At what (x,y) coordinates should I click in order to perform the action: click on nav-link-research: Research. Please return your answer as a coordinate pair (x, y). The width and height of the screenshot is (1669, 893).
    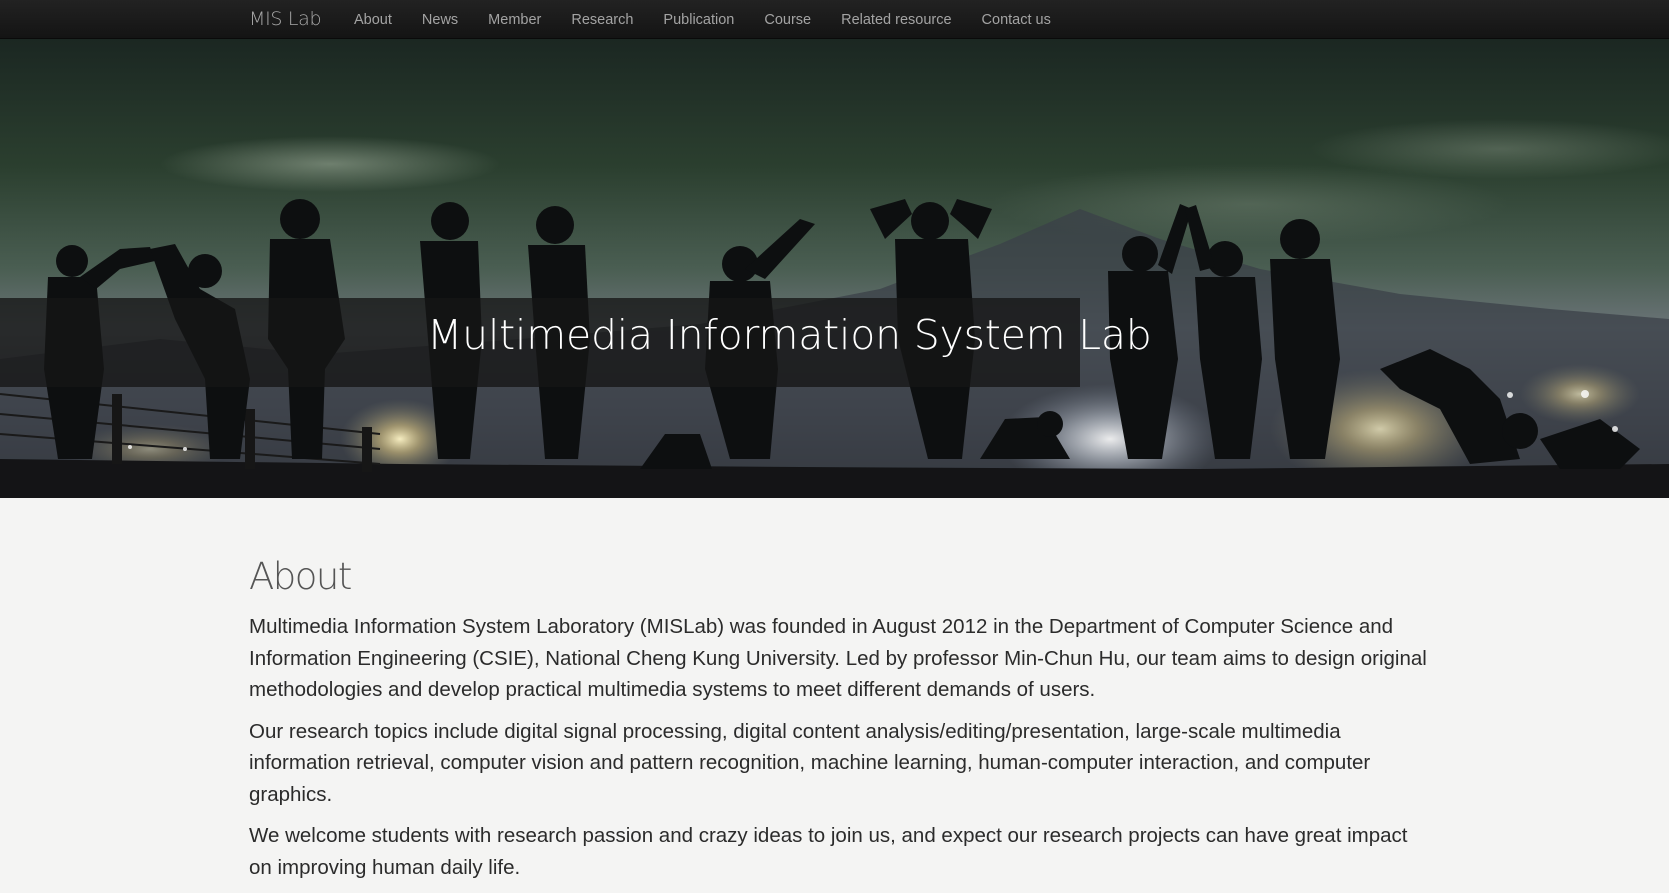
    Looking at the image, I should click on (602, 20).